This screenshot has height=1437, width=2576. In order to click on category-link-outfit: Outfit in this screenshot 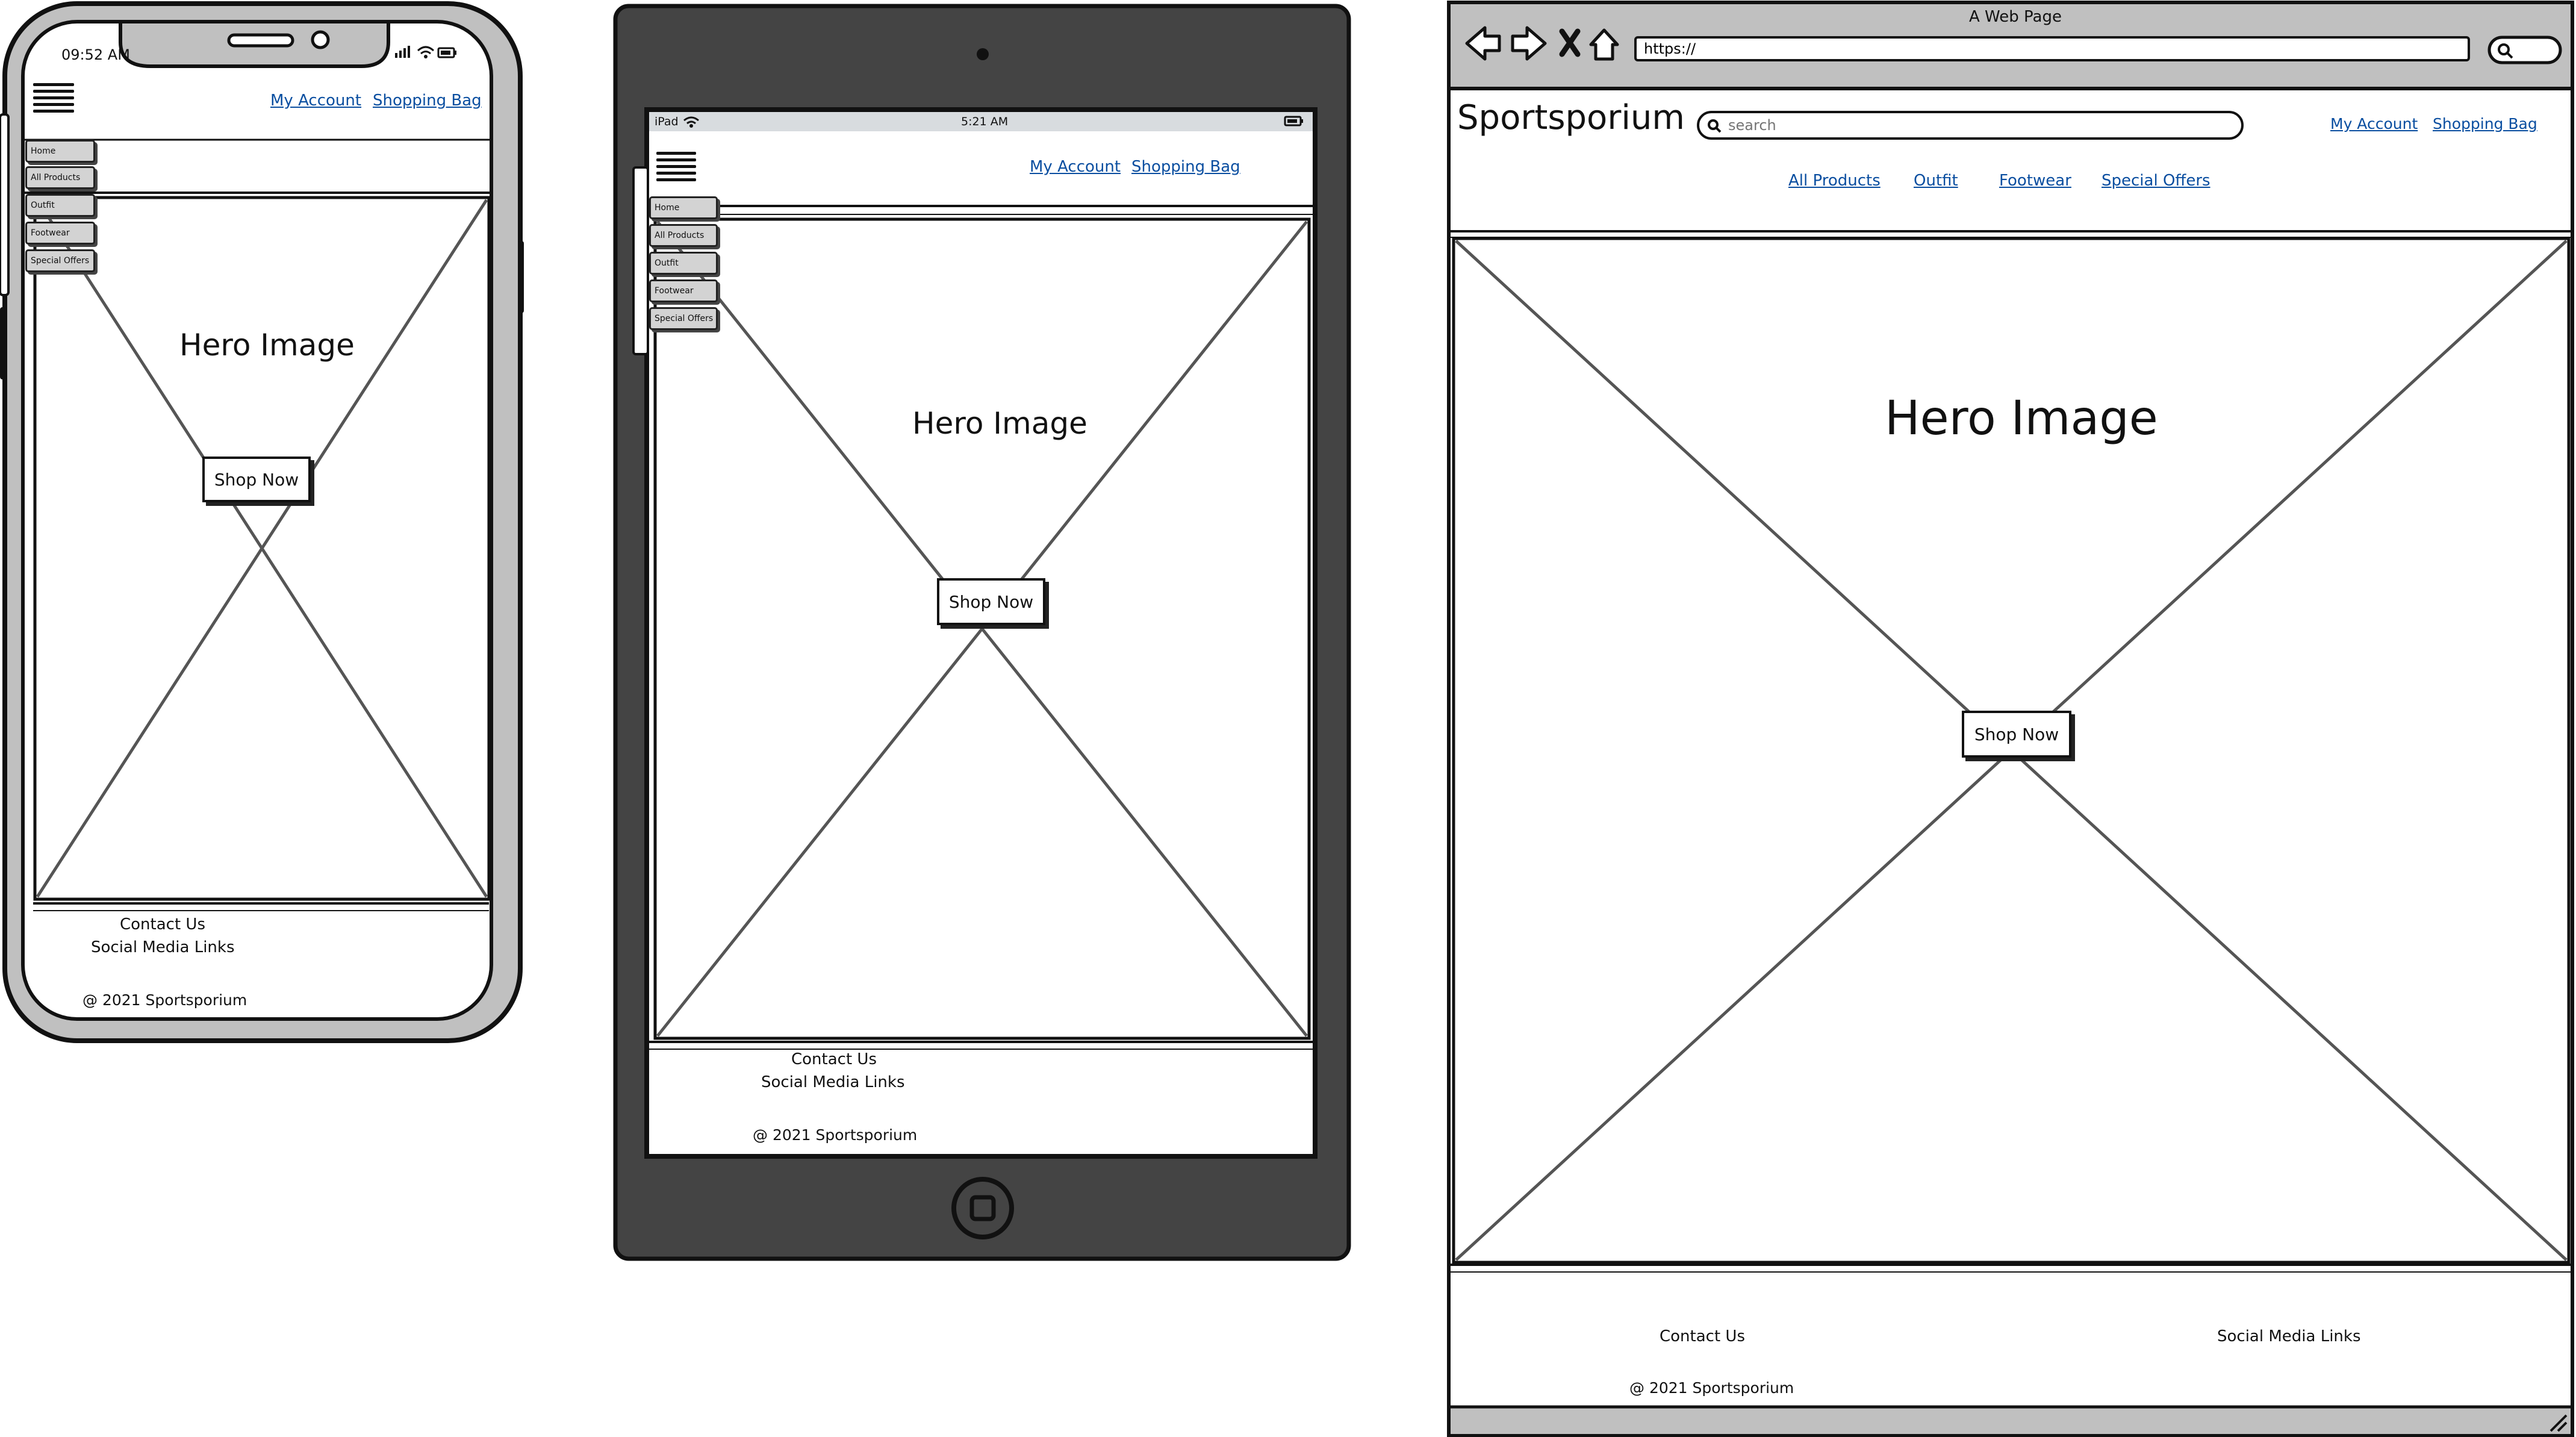, I will do `click(1936, 181)`.